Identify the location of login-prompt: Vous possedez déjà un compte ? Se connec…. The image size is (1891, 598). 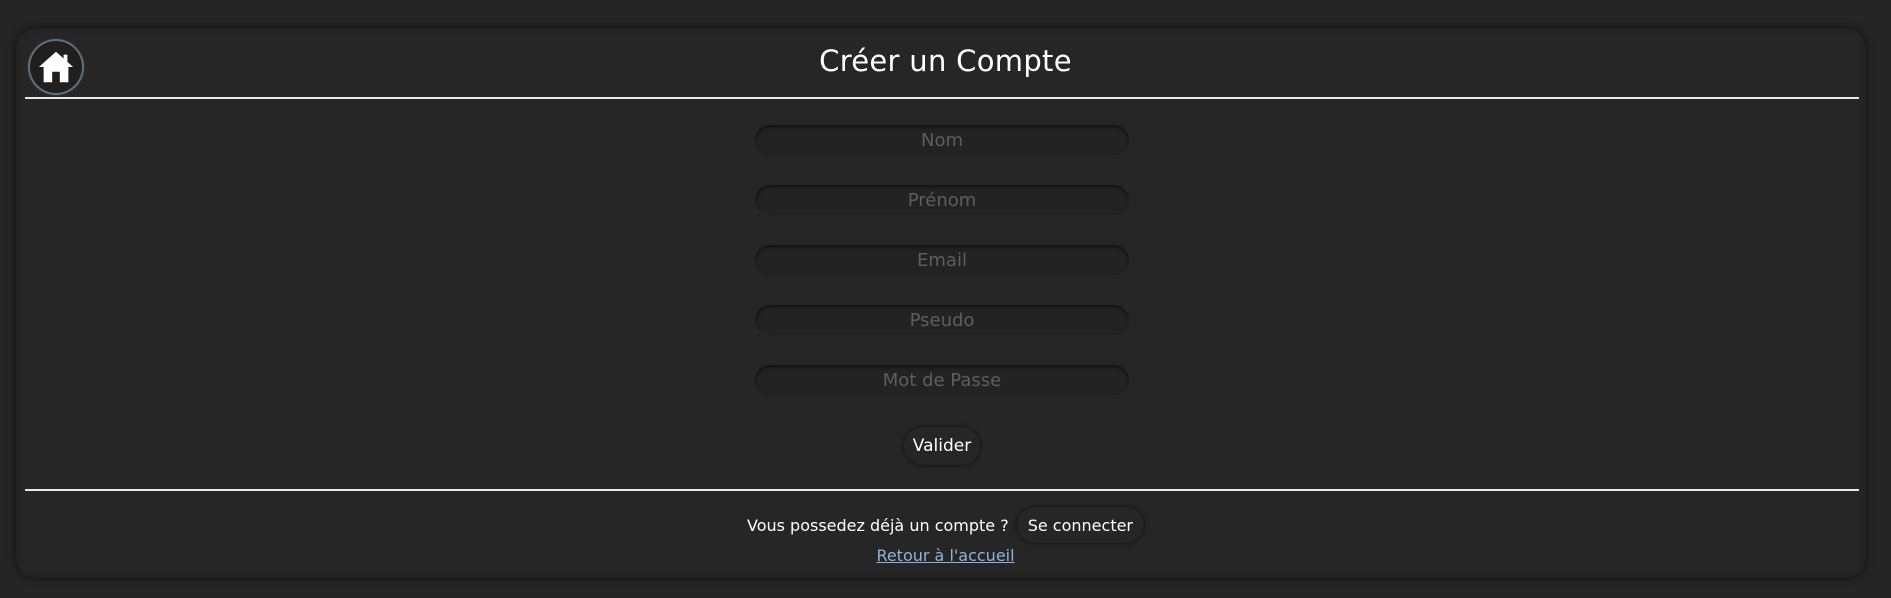
(945, 525).